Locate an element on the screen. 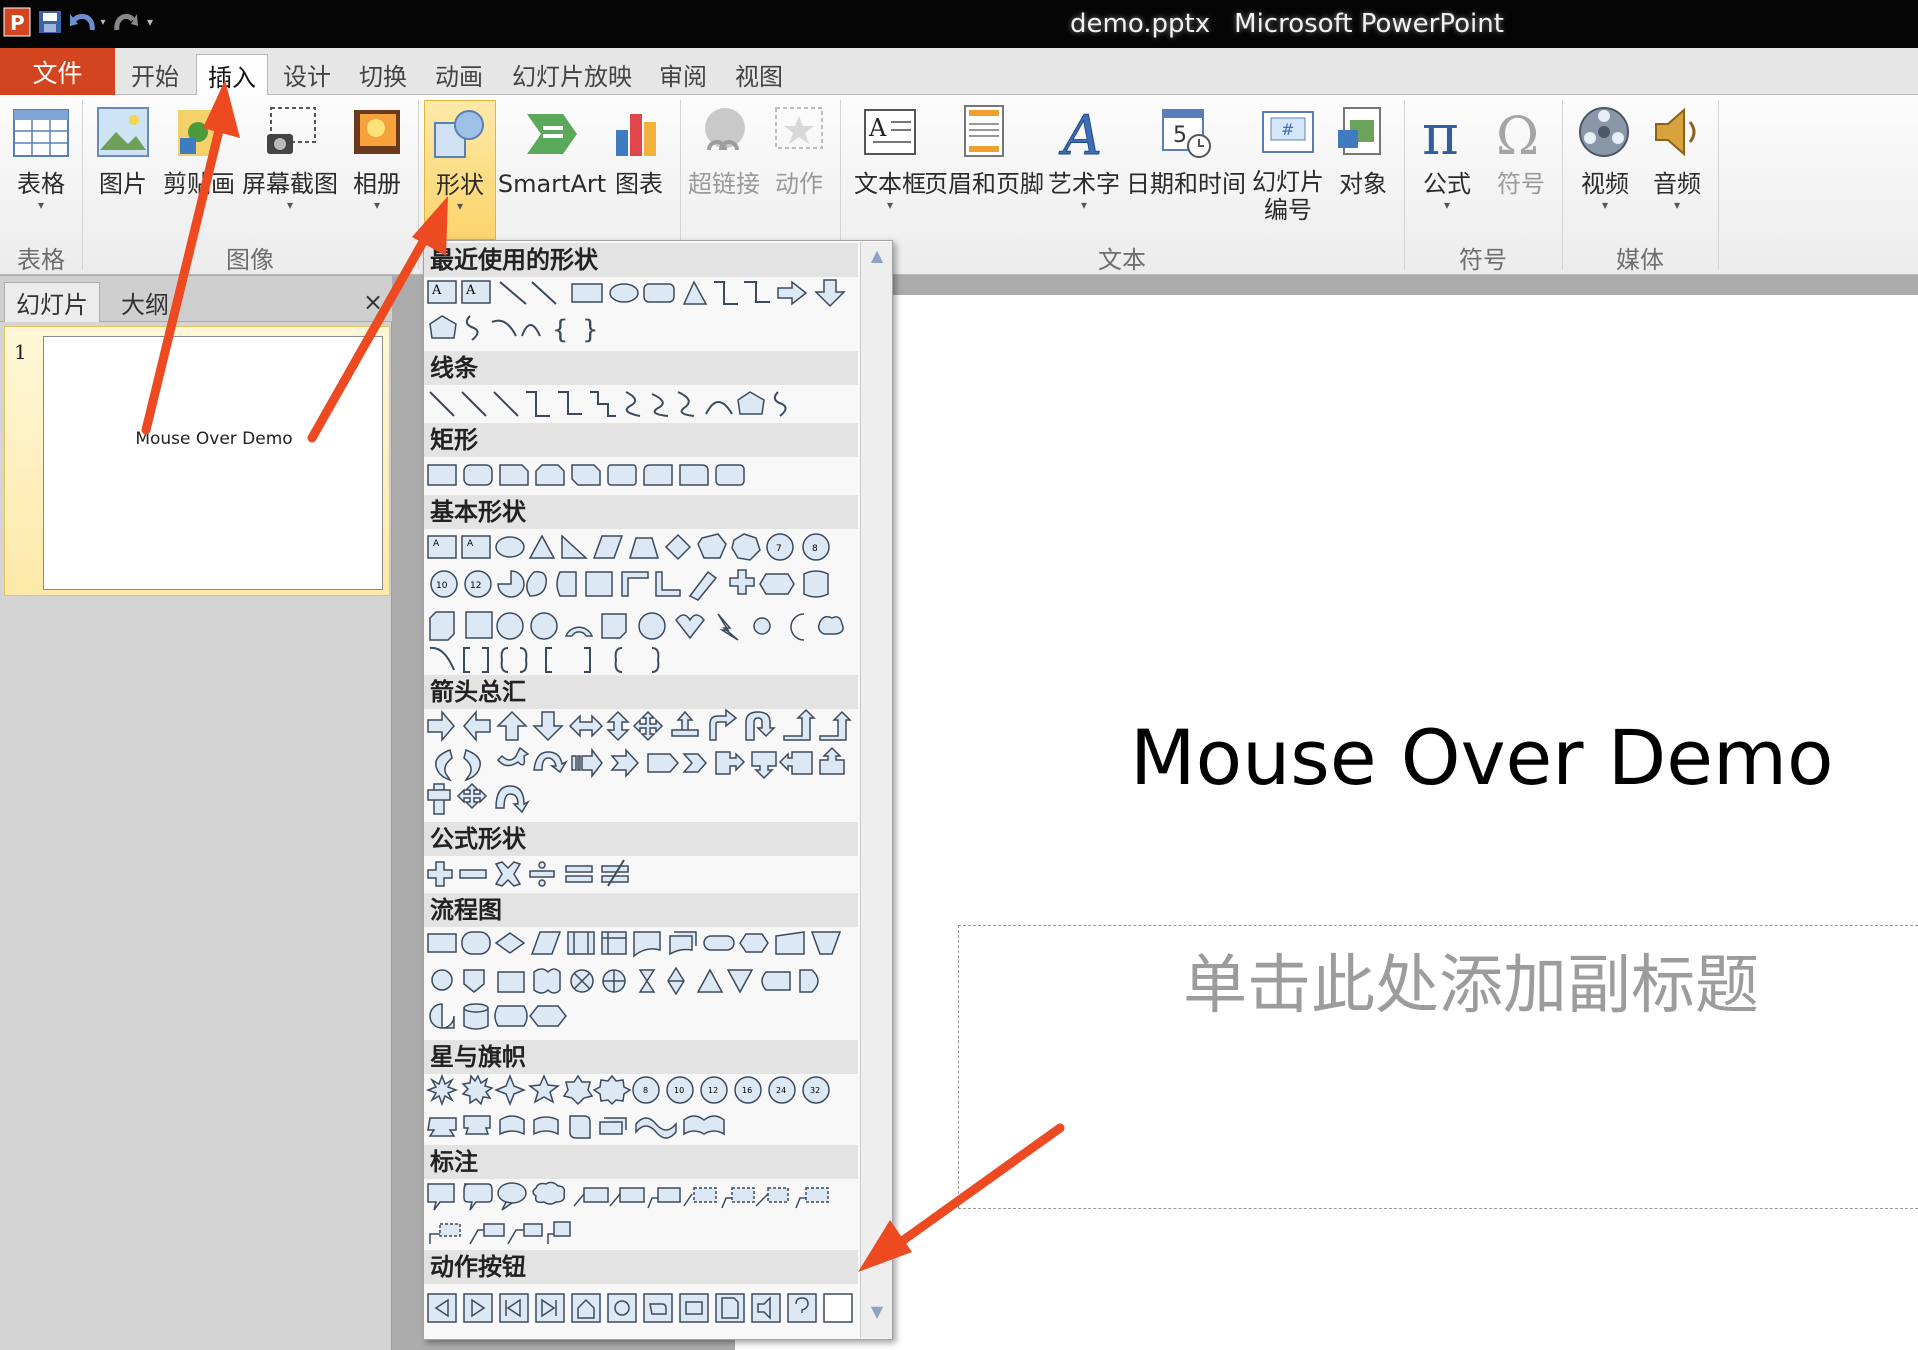 Image resolution: width=1918 pixels, height=1350 pixels. shape-row-action-buttons is located at coordinates (642, 1308).